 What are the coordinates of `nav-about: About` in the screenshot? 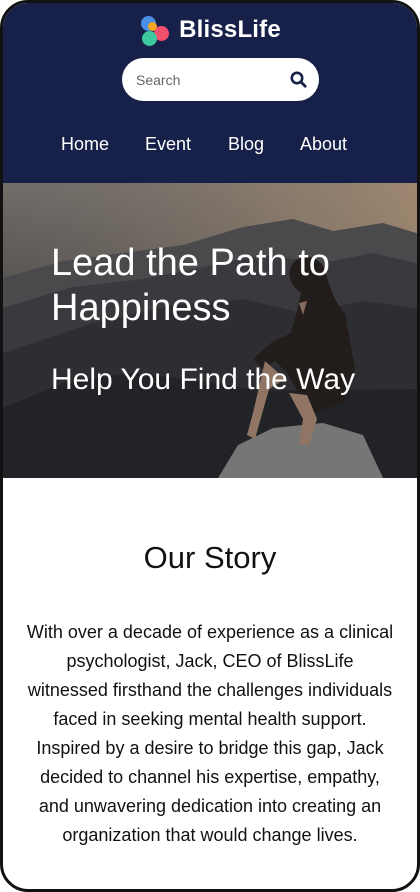 It's located at (323, 144).